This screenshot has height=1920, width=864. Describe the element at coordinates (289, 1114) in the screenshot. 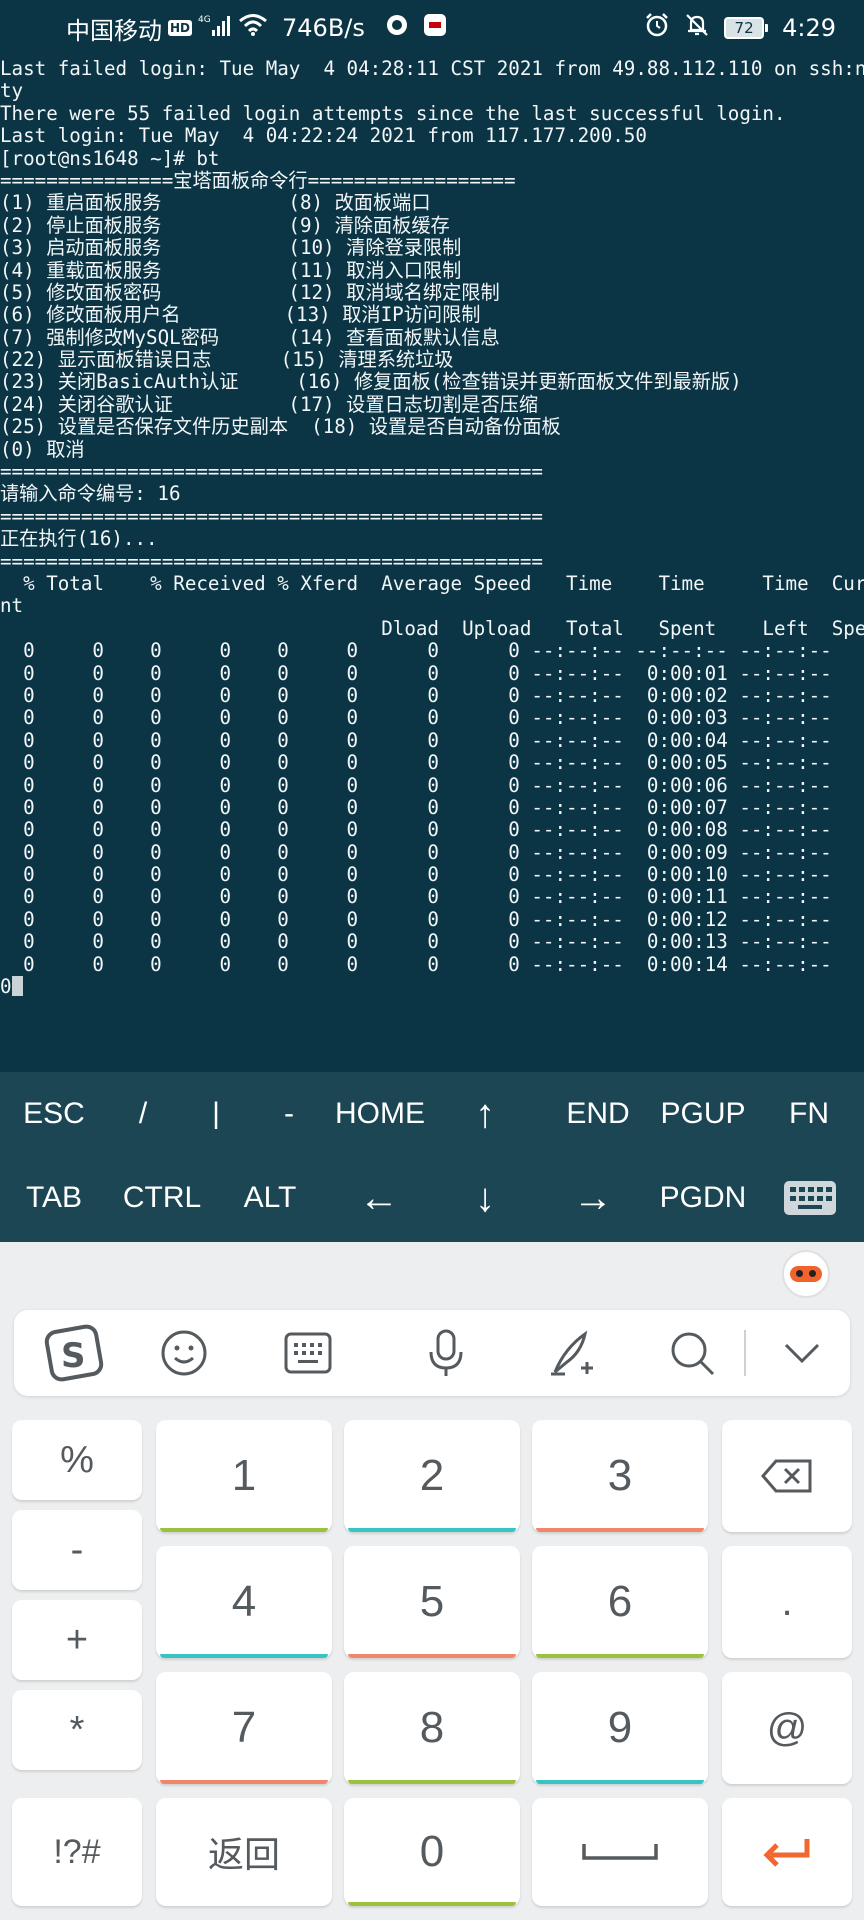

I see `dash-key: -` at that location.